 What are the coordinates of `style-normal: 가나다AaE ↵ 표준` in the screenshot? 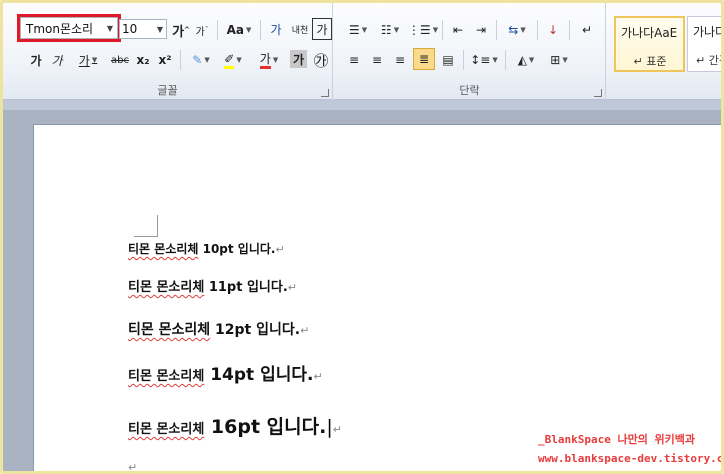 It's located at (649, 44).